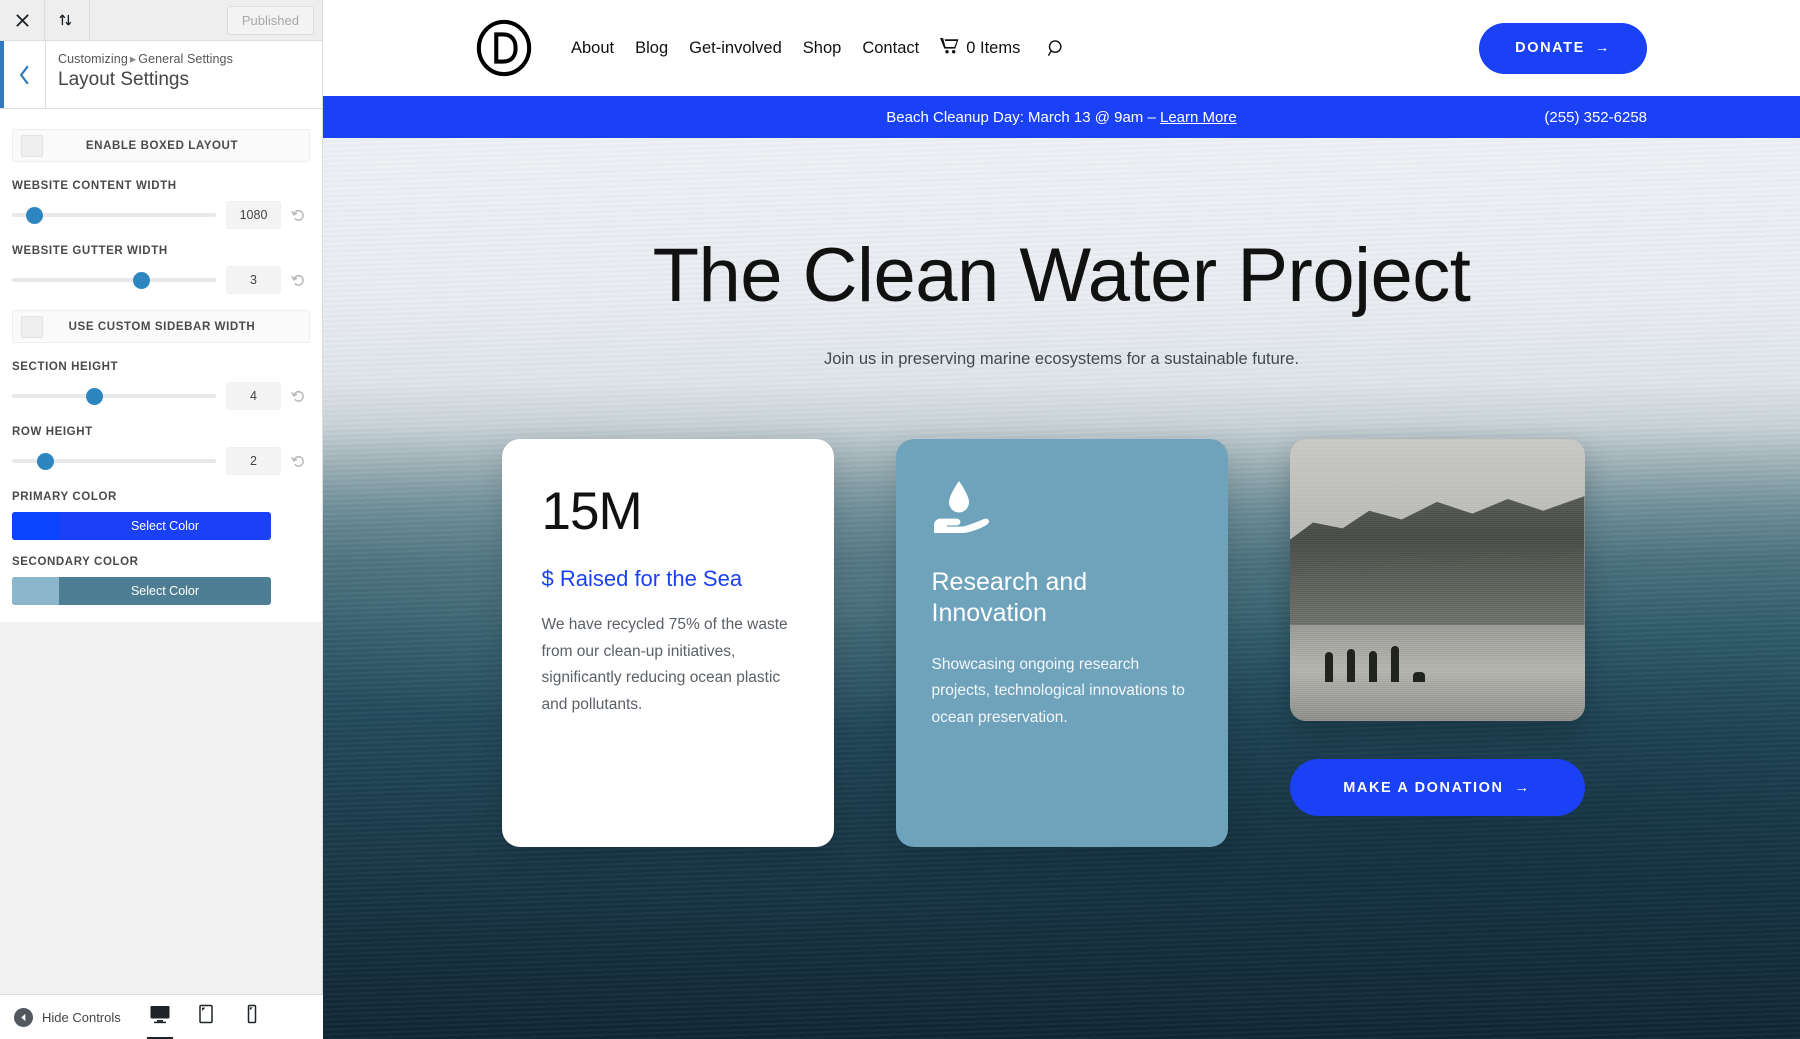  Describe the element at coordinates (23, 74) in the screenshot. I see `chevron-left-icon` at that location.